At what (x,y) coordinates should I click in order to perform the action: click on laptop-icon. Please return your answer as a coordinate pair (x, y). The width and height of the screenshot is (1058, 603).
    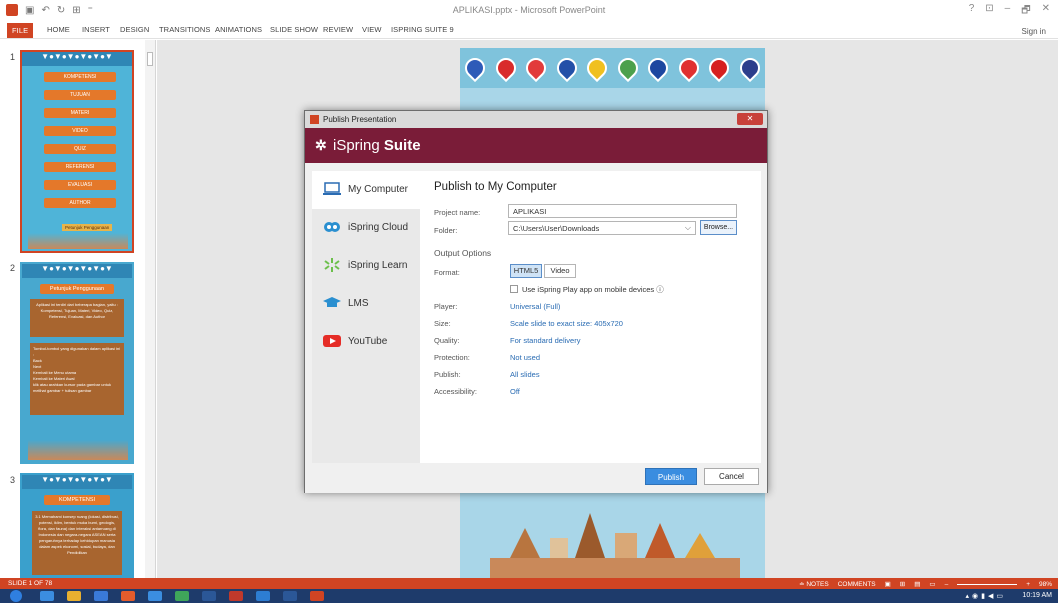
    Looking at the image, I should click on (332, 188).